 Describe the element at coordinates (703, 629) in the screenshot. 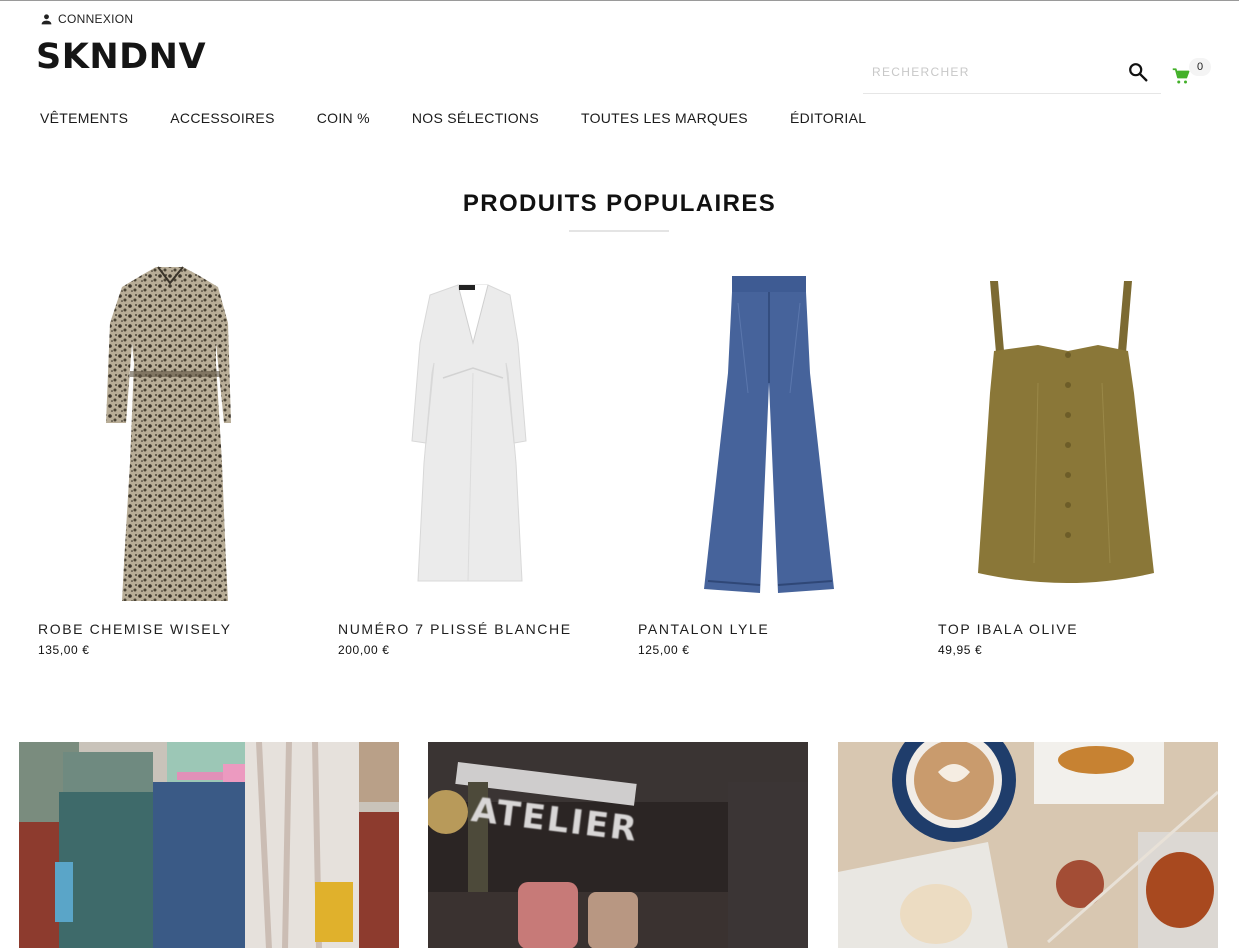

I see `product-name: PANTALON LYLE` at that location.